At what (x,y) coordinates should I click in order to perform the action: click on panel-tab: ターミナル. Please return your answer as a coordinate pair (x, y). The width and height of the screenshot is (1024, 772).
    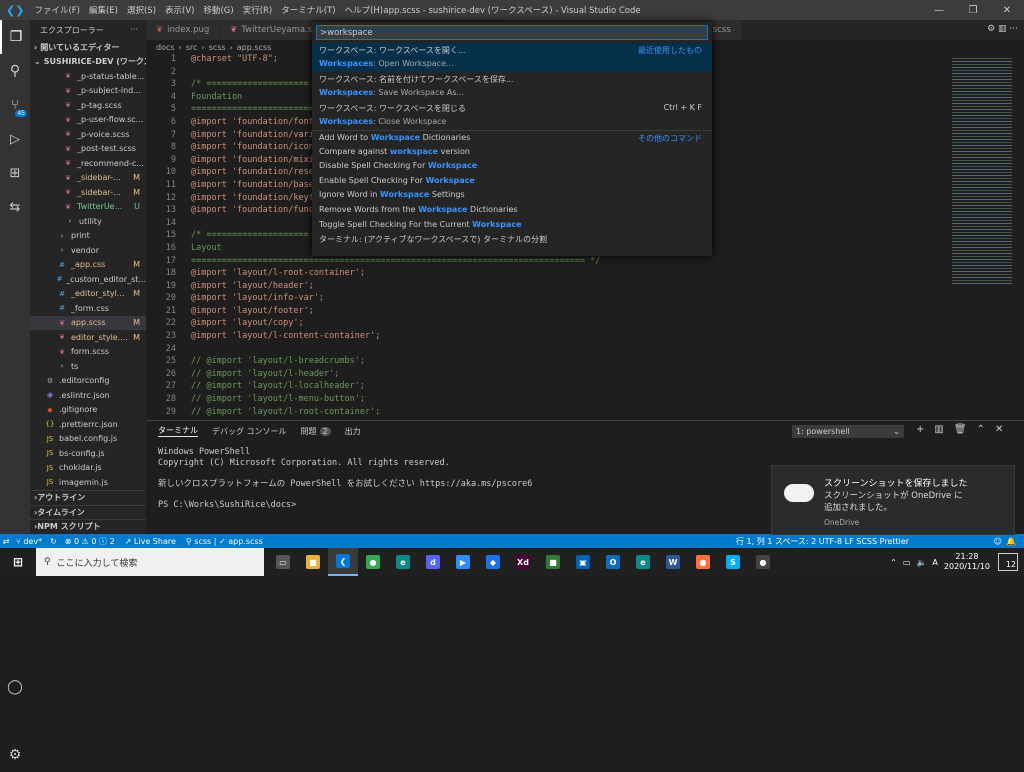
    Looking at the image, I should click on (178, 431).